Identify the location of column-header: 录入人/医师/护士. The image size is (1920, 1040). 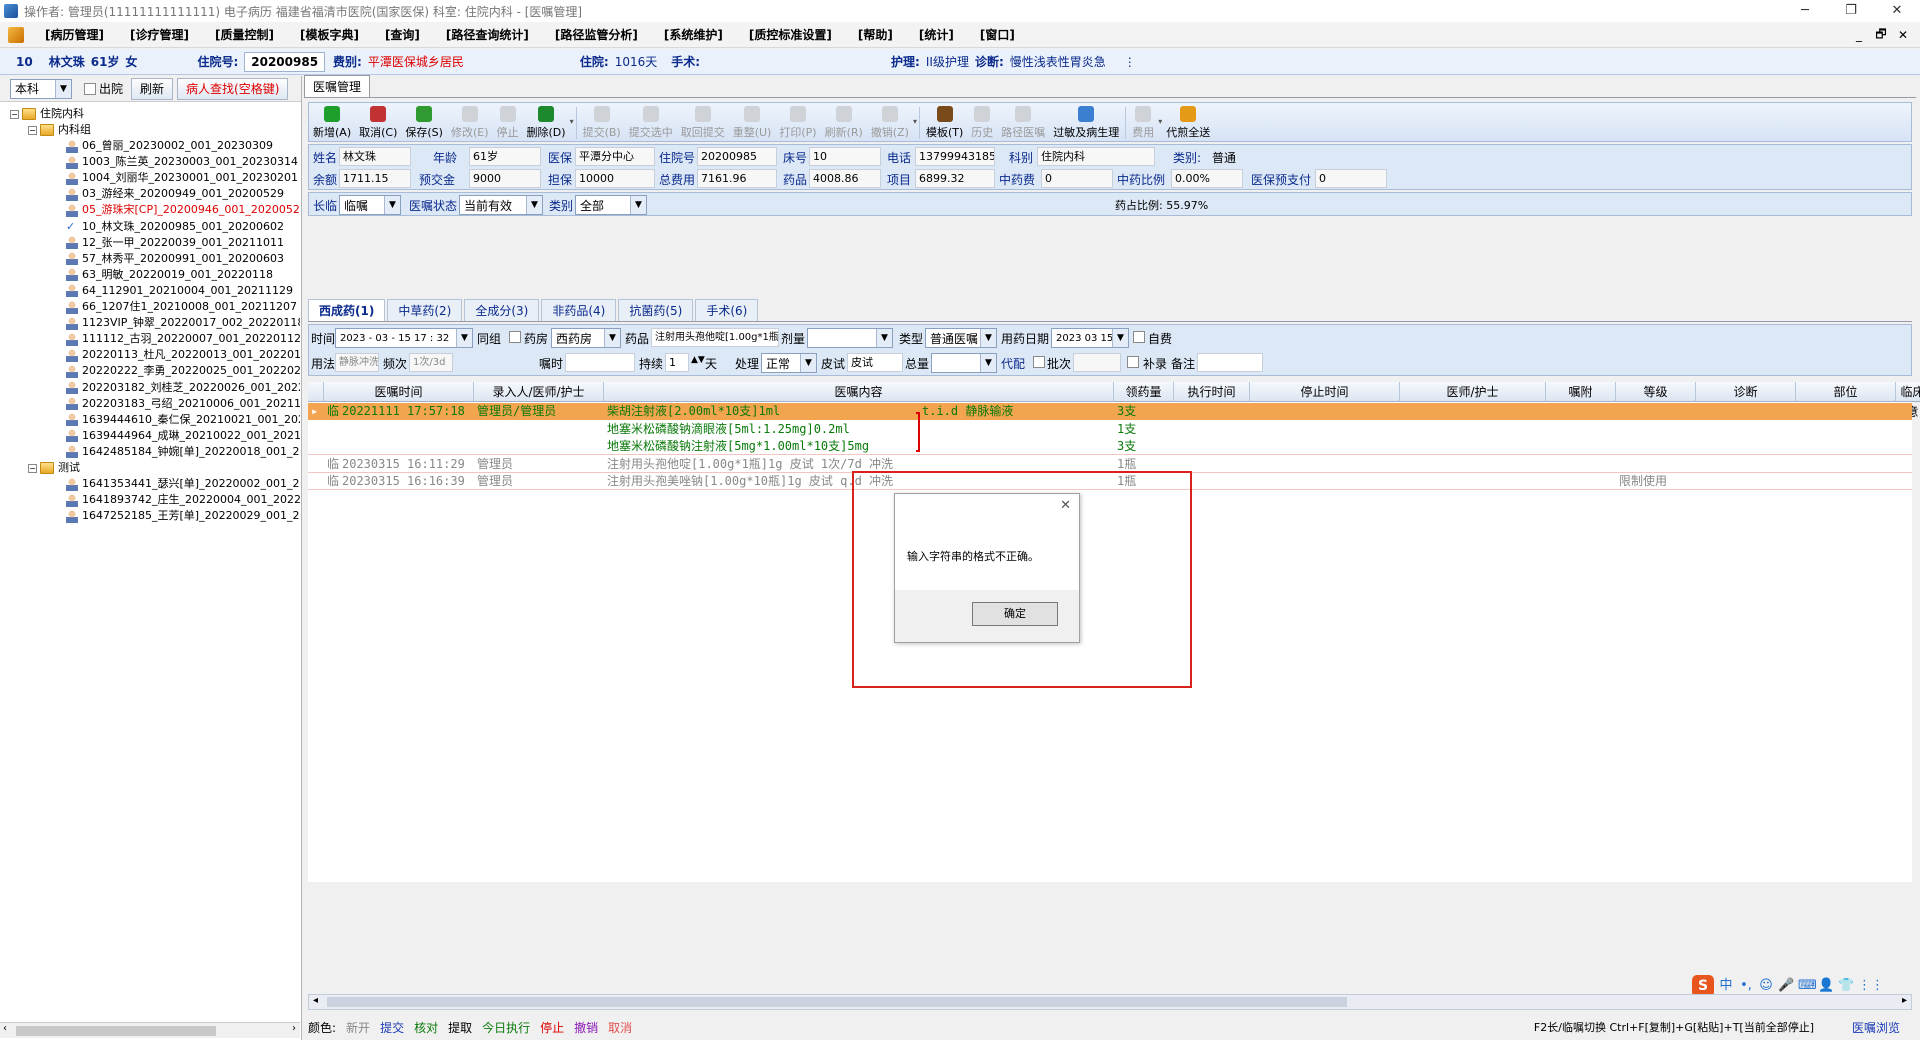
(539, 392).